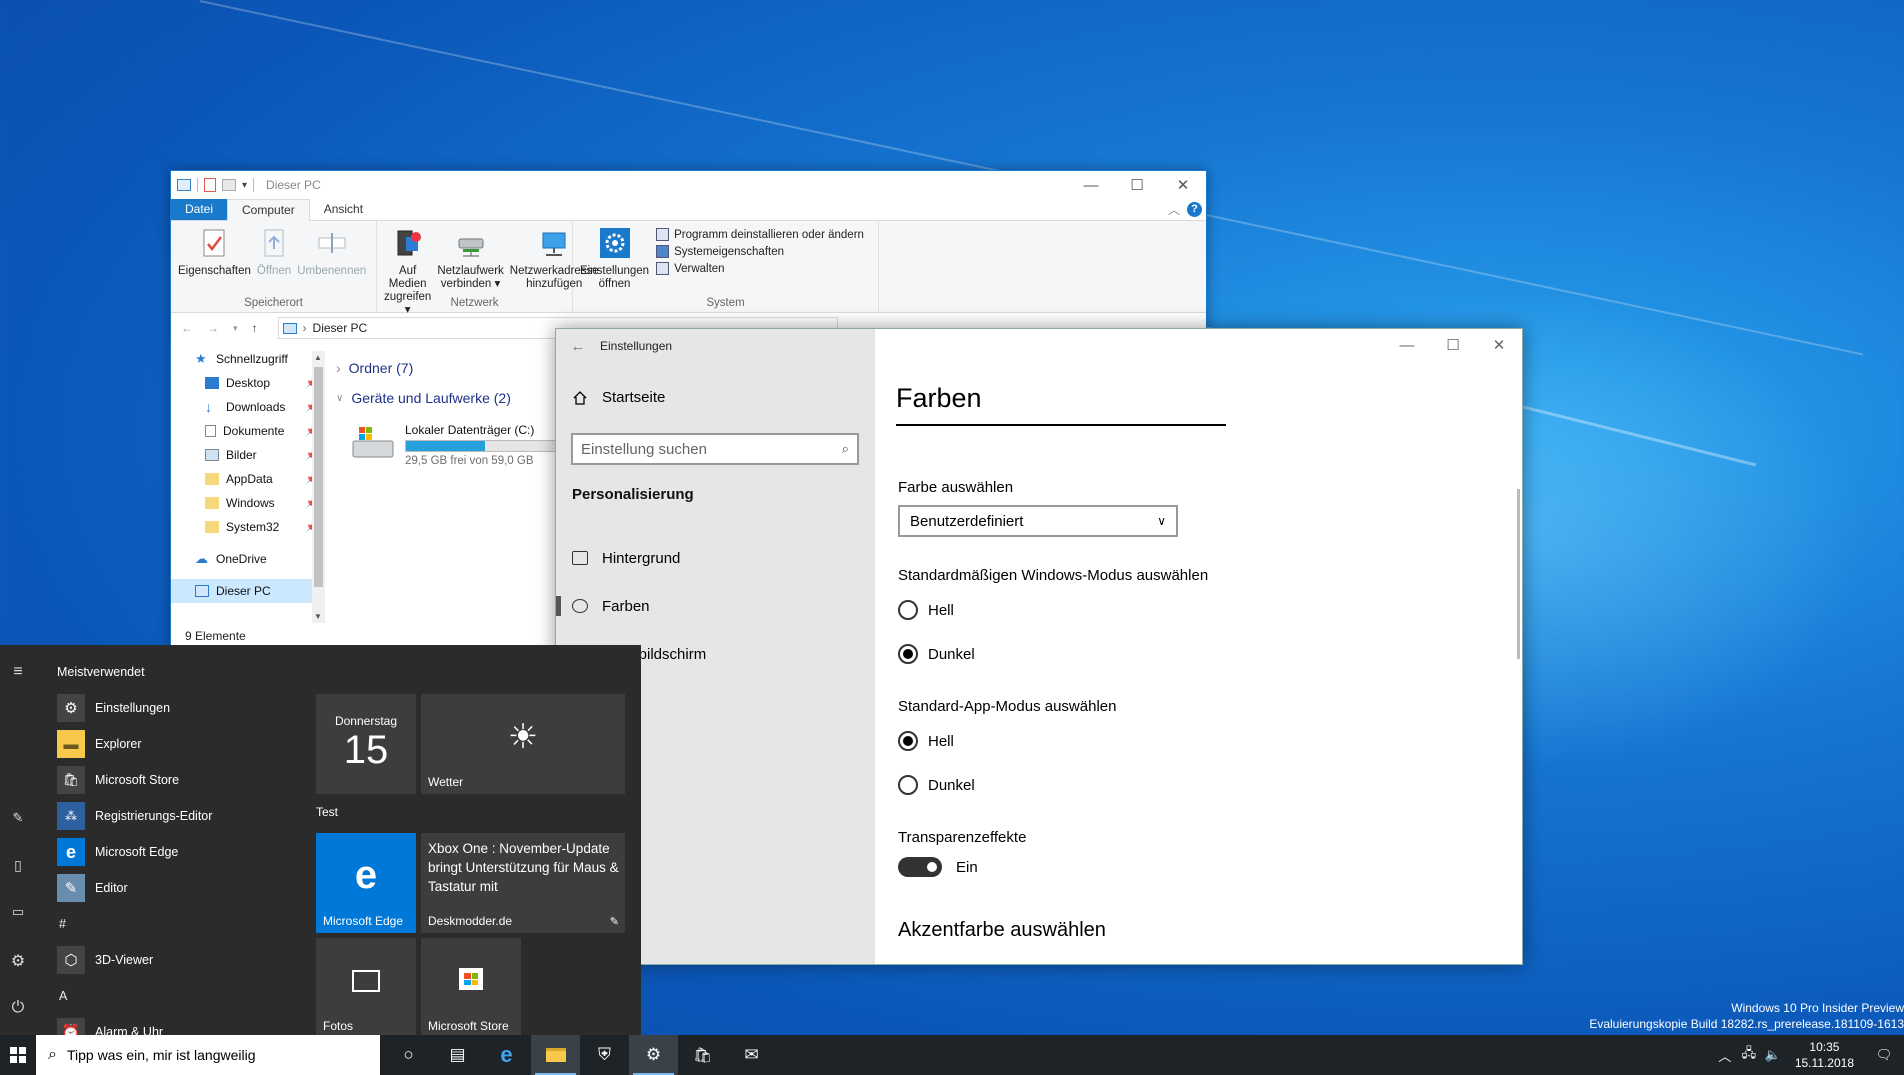 Image resolution: width=1904 pixels, height=1075 pixels. Describe the element at coordinates (177, 852) in the screenshot. I see `app-microsoft-edge: e Microsoft Edge` at that location.